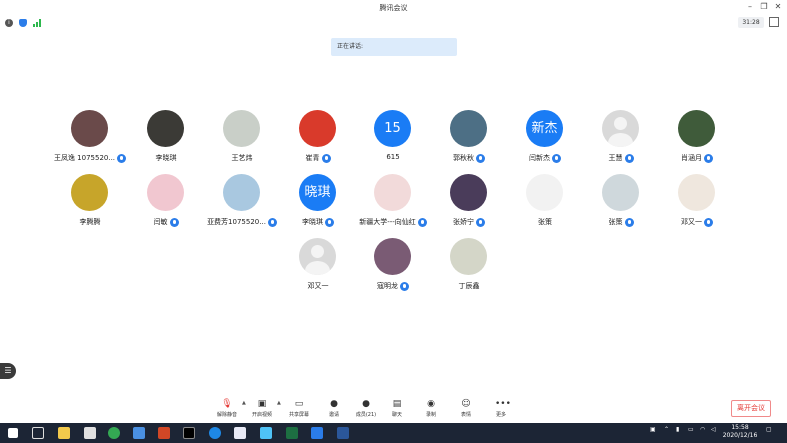 Image resolution: width=787 pixels, height=443 pixels. What do you see at coordinates (740, 435) in the screenshot?
I see `clock-date: 2020/12/16` at bounding box center [740, 435].